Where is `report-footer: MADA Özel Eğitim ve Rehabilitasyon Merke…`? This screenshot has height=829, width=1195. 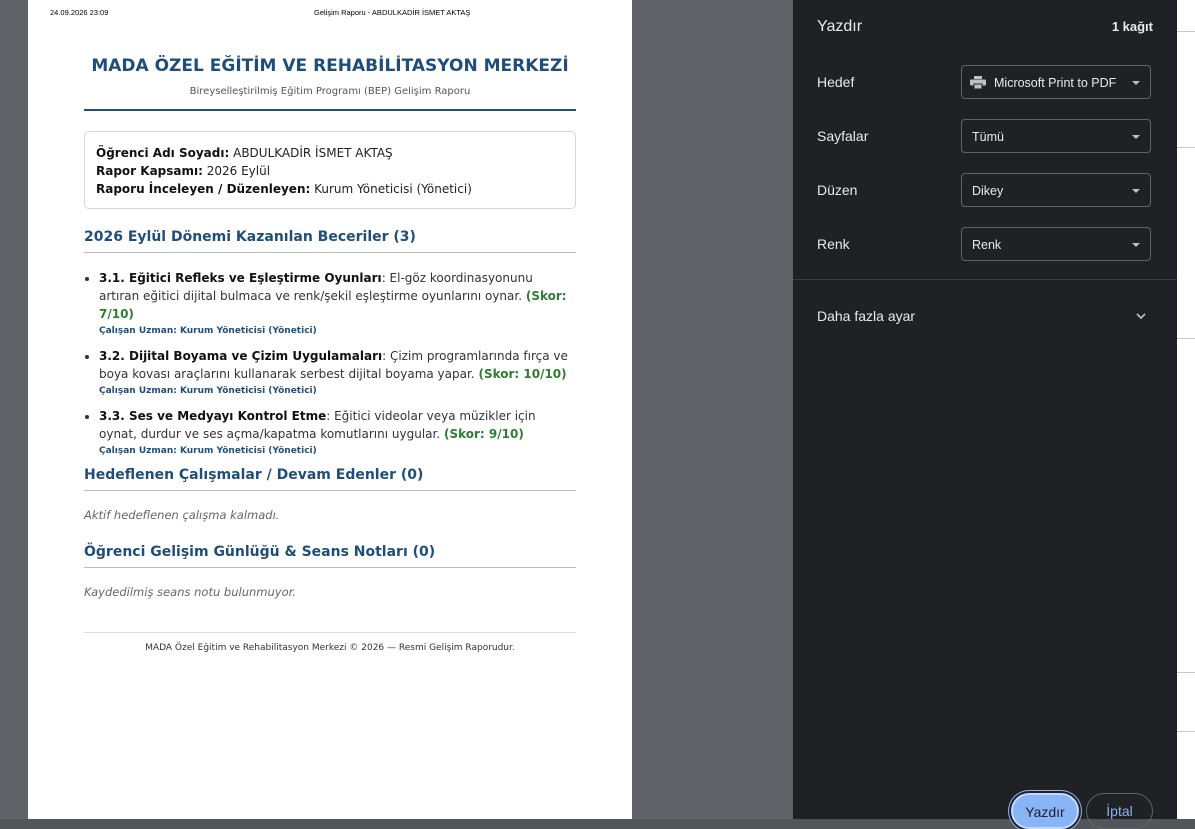 report-footer: MADA Özel Eğitim ve Rehabilitasyon Merke… is located at coordinates (330, 648).